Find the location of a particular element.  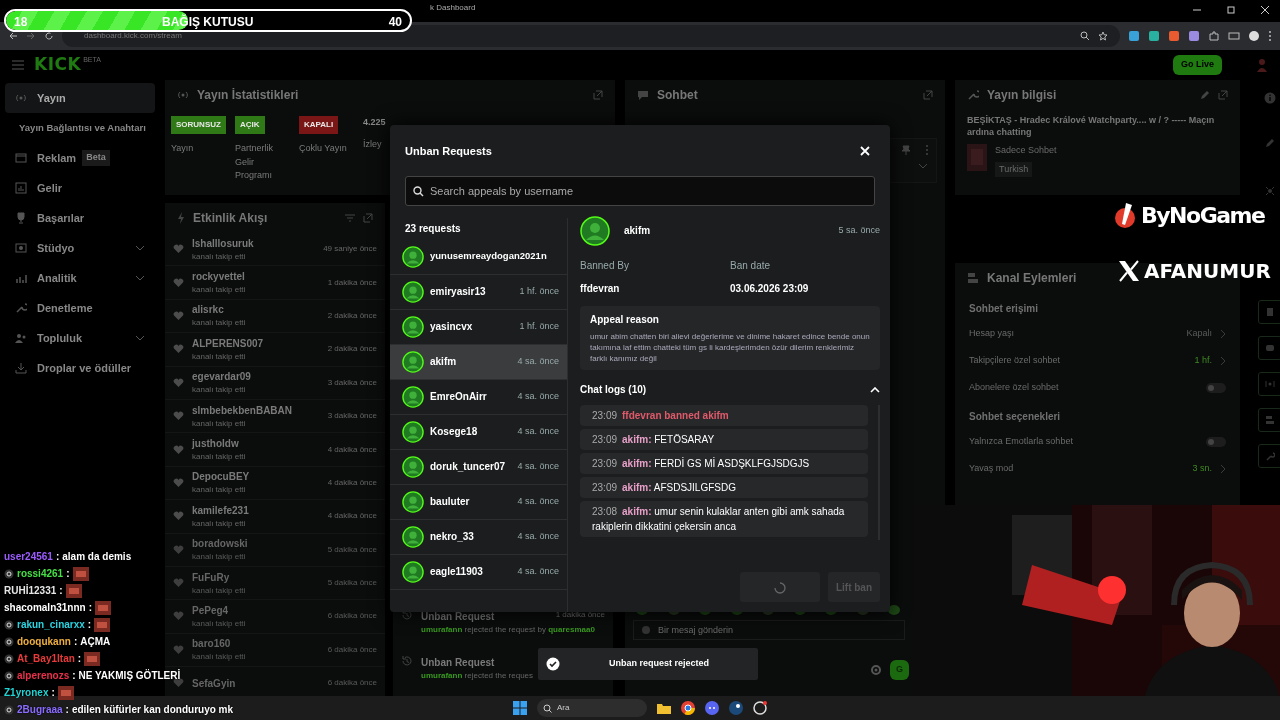

setting-row: Yavaş mod 3 sn. is located at coordinates (1097, 468).